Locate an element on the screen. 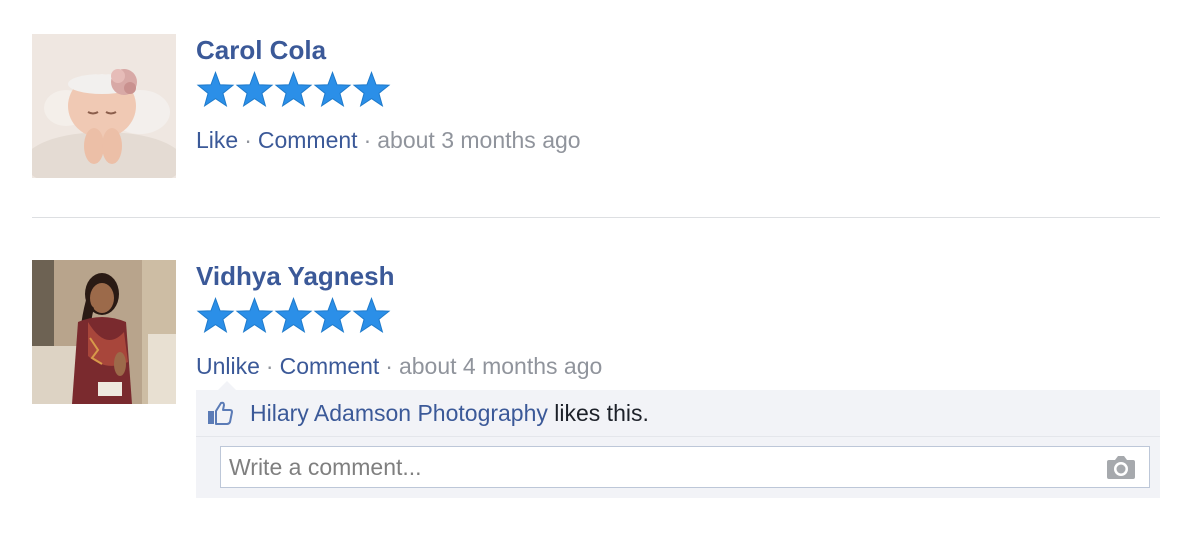 The image size is (1192, 536). comment-box is located at coordinates (685, 467).